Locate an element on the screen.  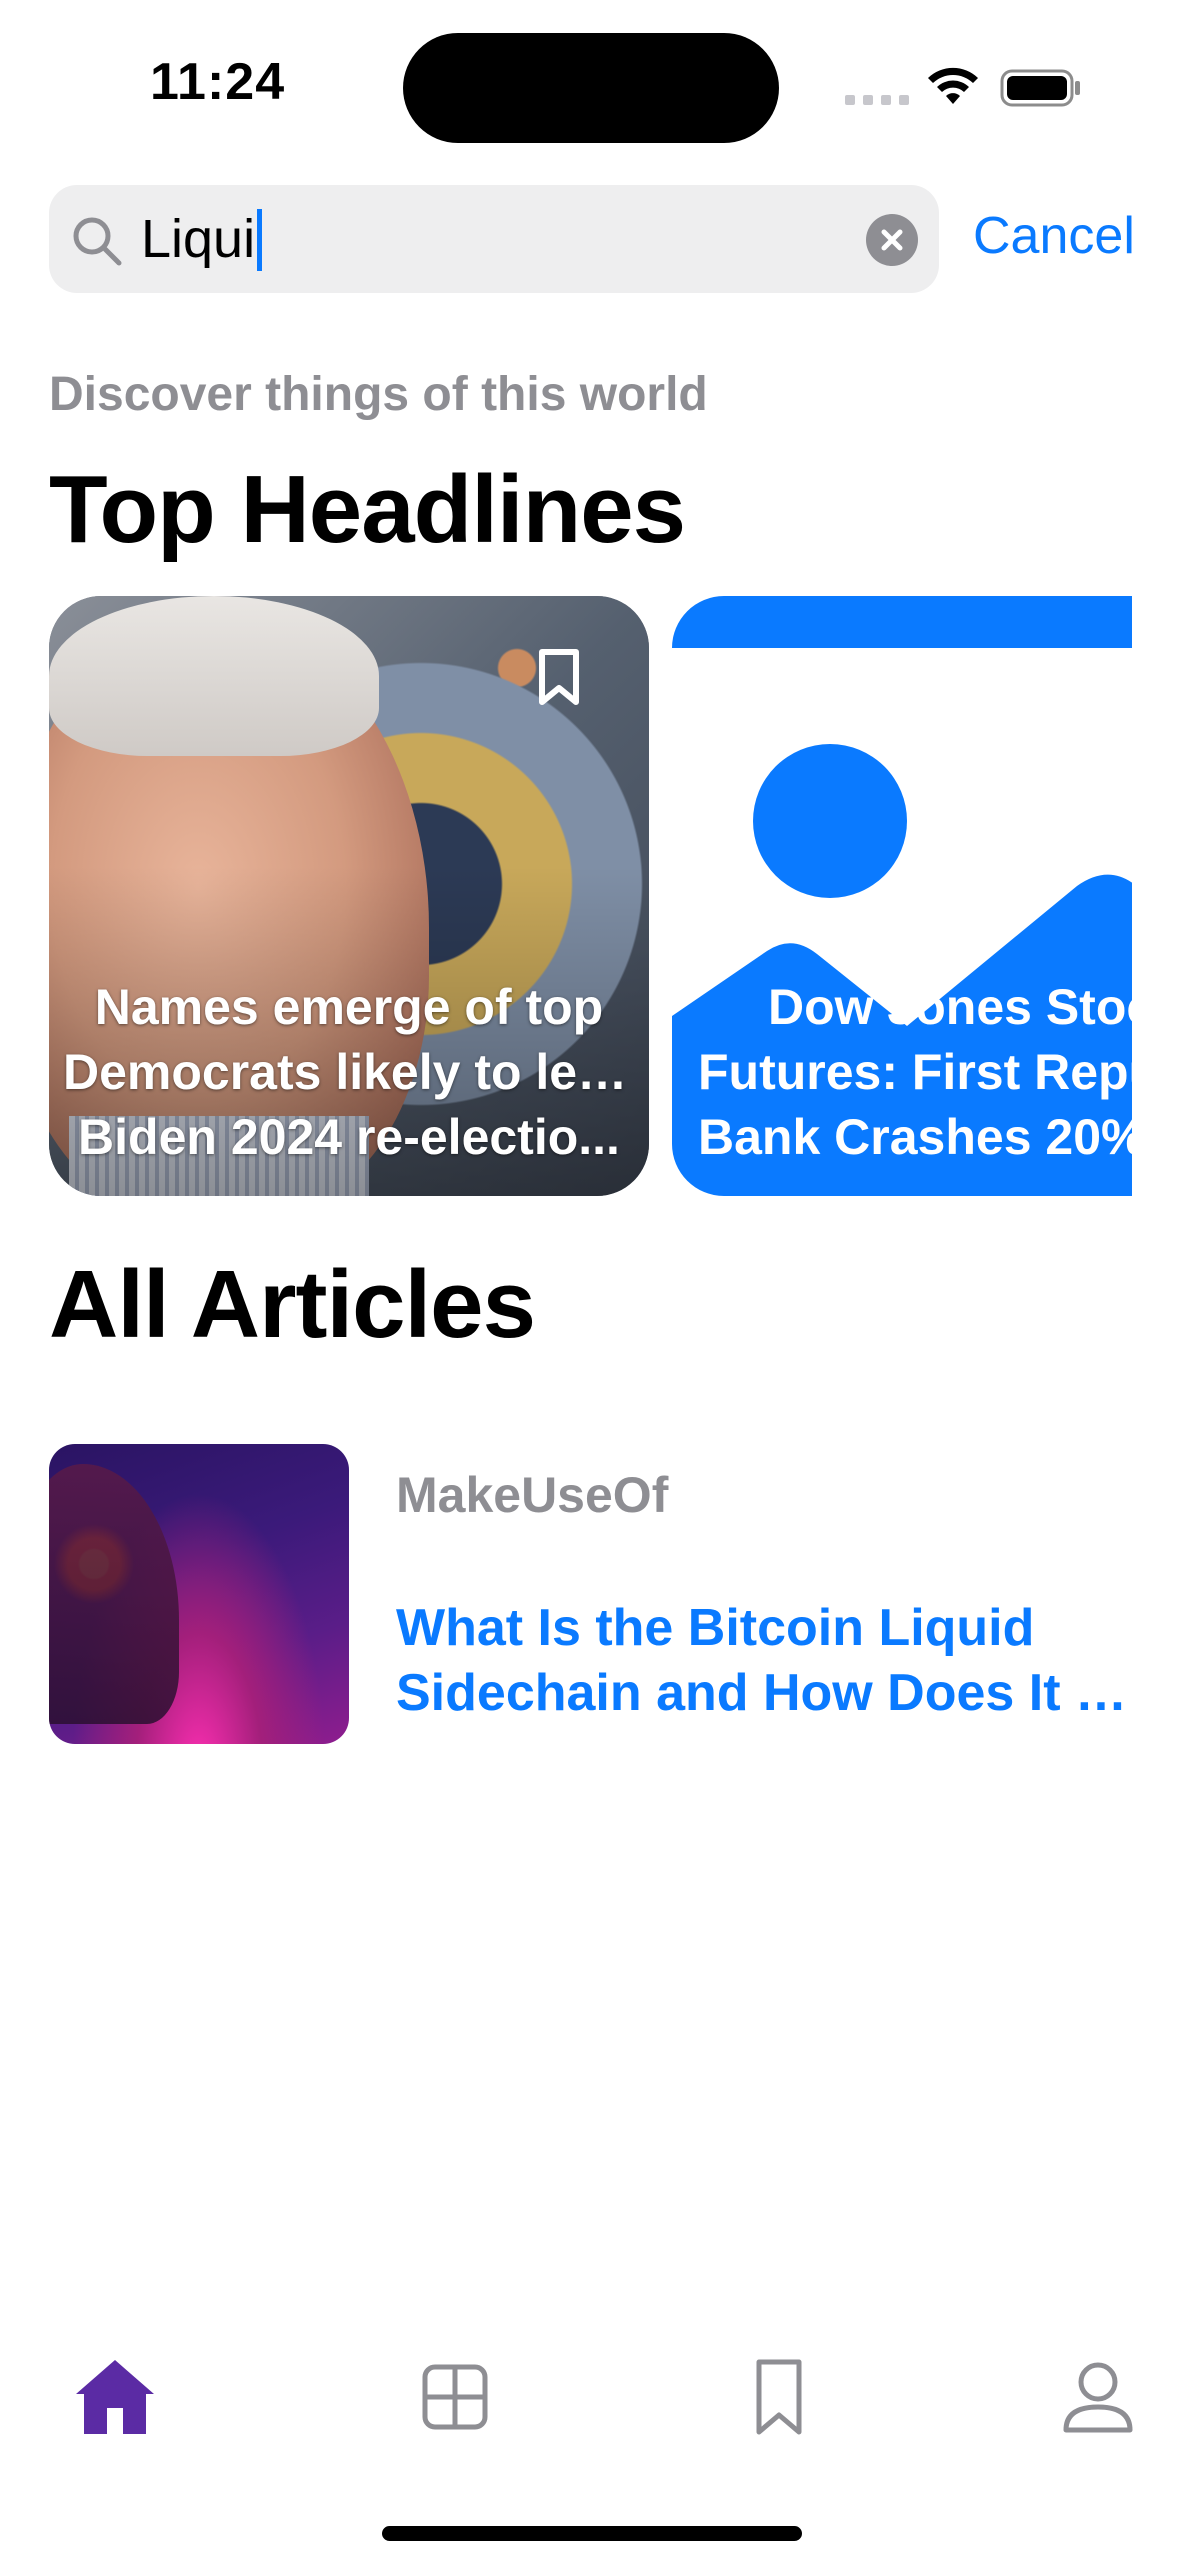
article-thumbnail is located at coordinates (199, 1594).